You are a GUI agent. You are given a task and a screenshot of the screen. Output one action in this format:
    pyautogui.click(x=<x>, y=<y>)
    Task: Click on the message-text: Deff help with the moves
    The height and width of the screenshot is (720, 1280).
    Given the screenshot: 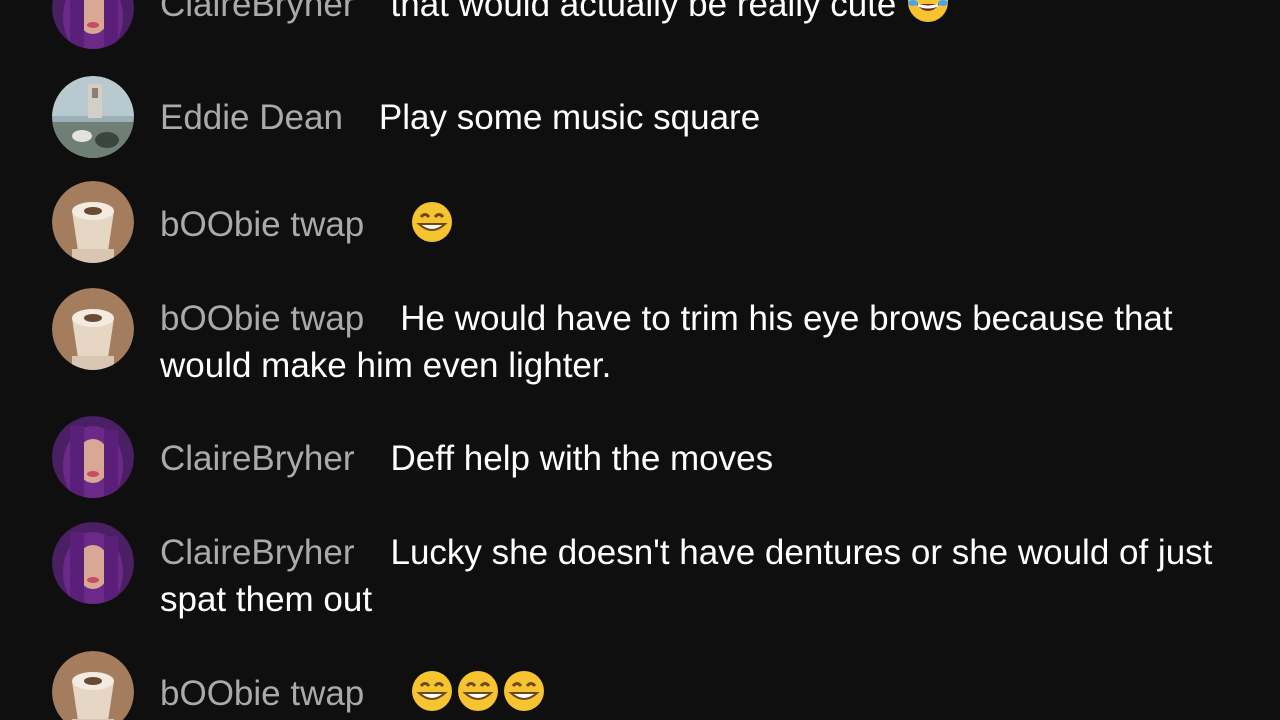 What is the action you would take?
    pyautogui.click(x=582, y=458)
    